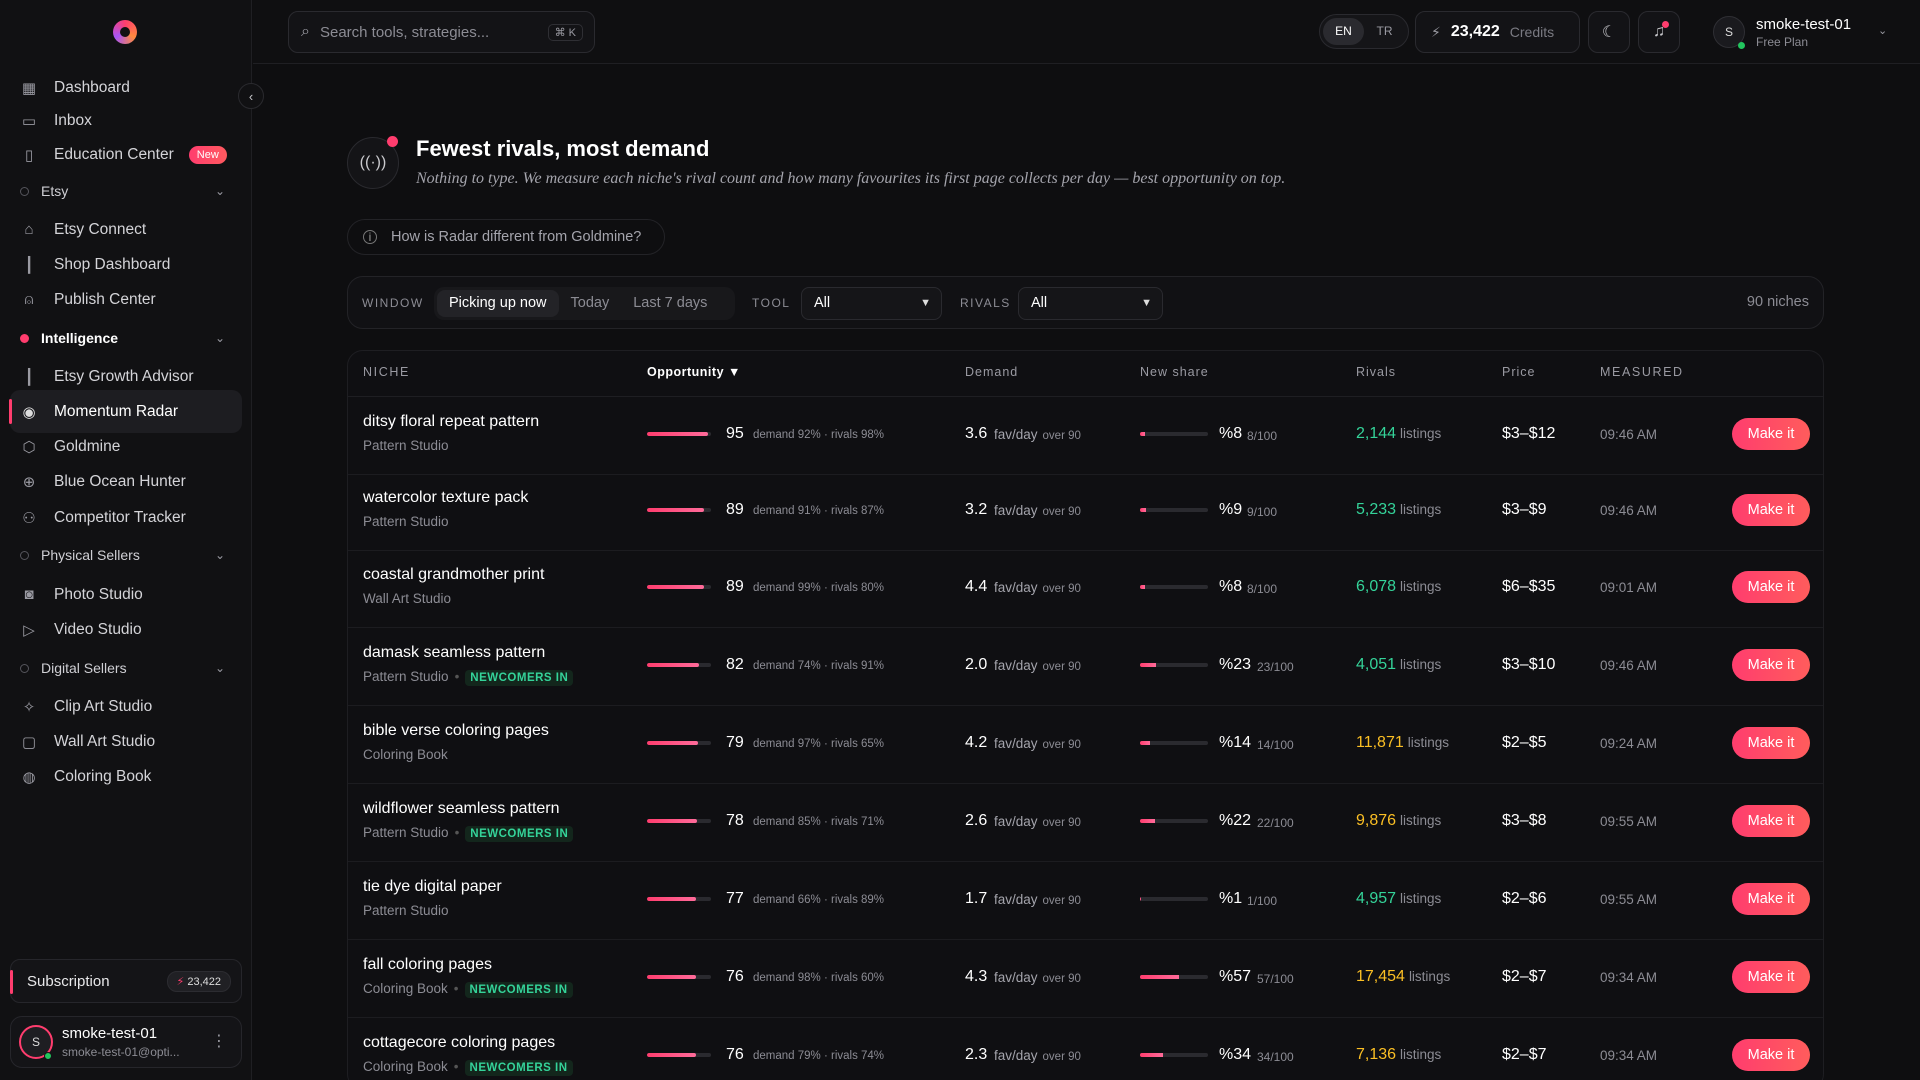 This screenshot has height=1080, width=1920. I want to click on tool-select: All ▼, so click(871, 303).